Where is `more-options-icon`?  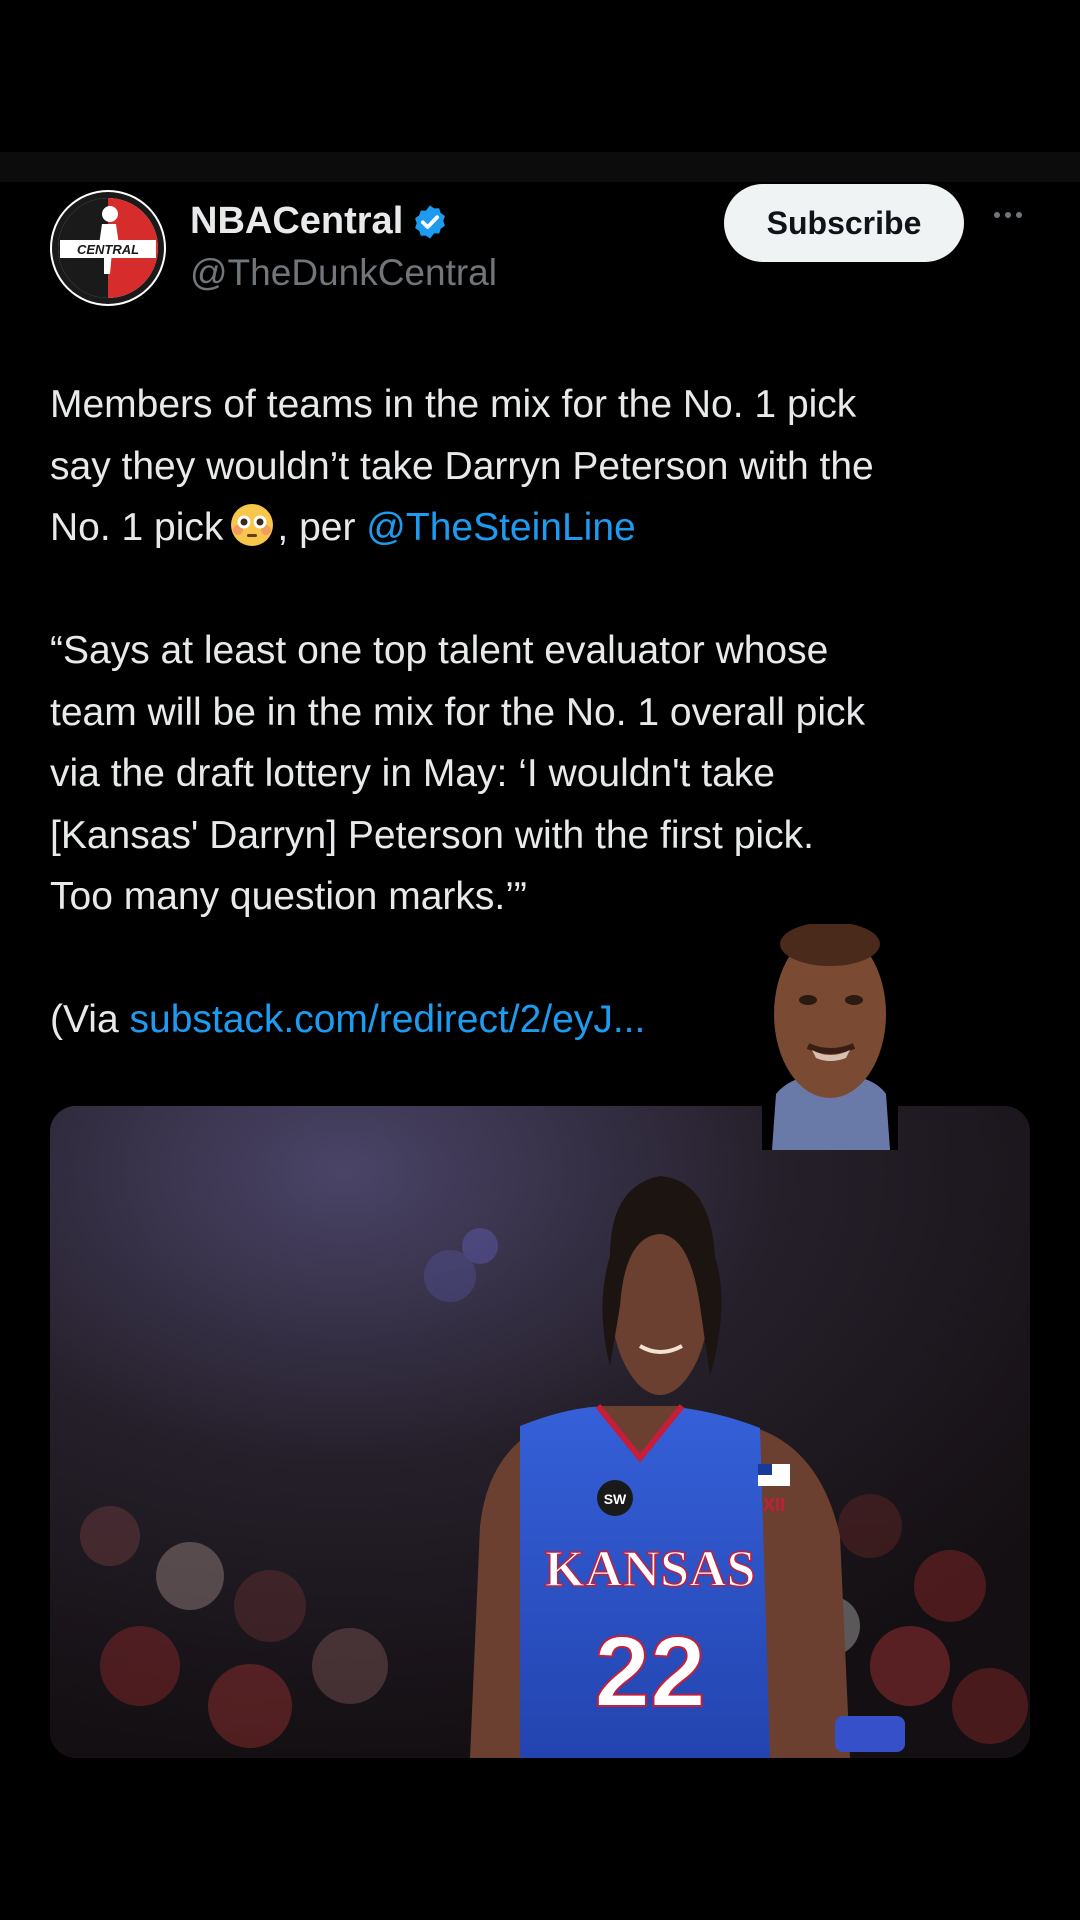 more-options-icon is located at coordinates (1008, 215).